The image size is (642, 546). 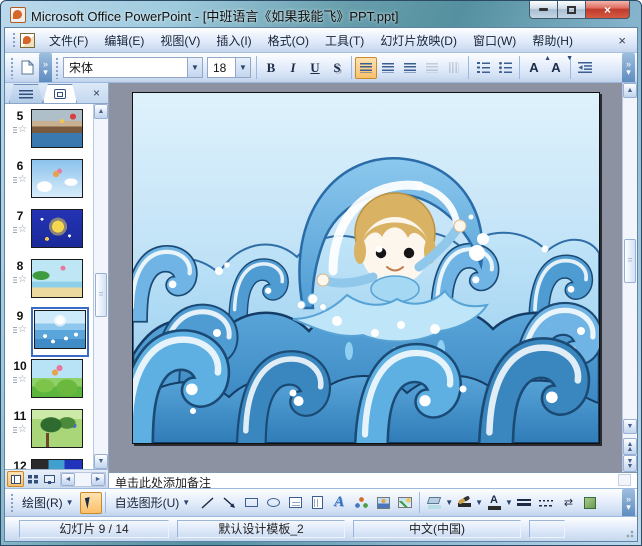 I want to click on select-objects-button, so click(x=90, y=502).